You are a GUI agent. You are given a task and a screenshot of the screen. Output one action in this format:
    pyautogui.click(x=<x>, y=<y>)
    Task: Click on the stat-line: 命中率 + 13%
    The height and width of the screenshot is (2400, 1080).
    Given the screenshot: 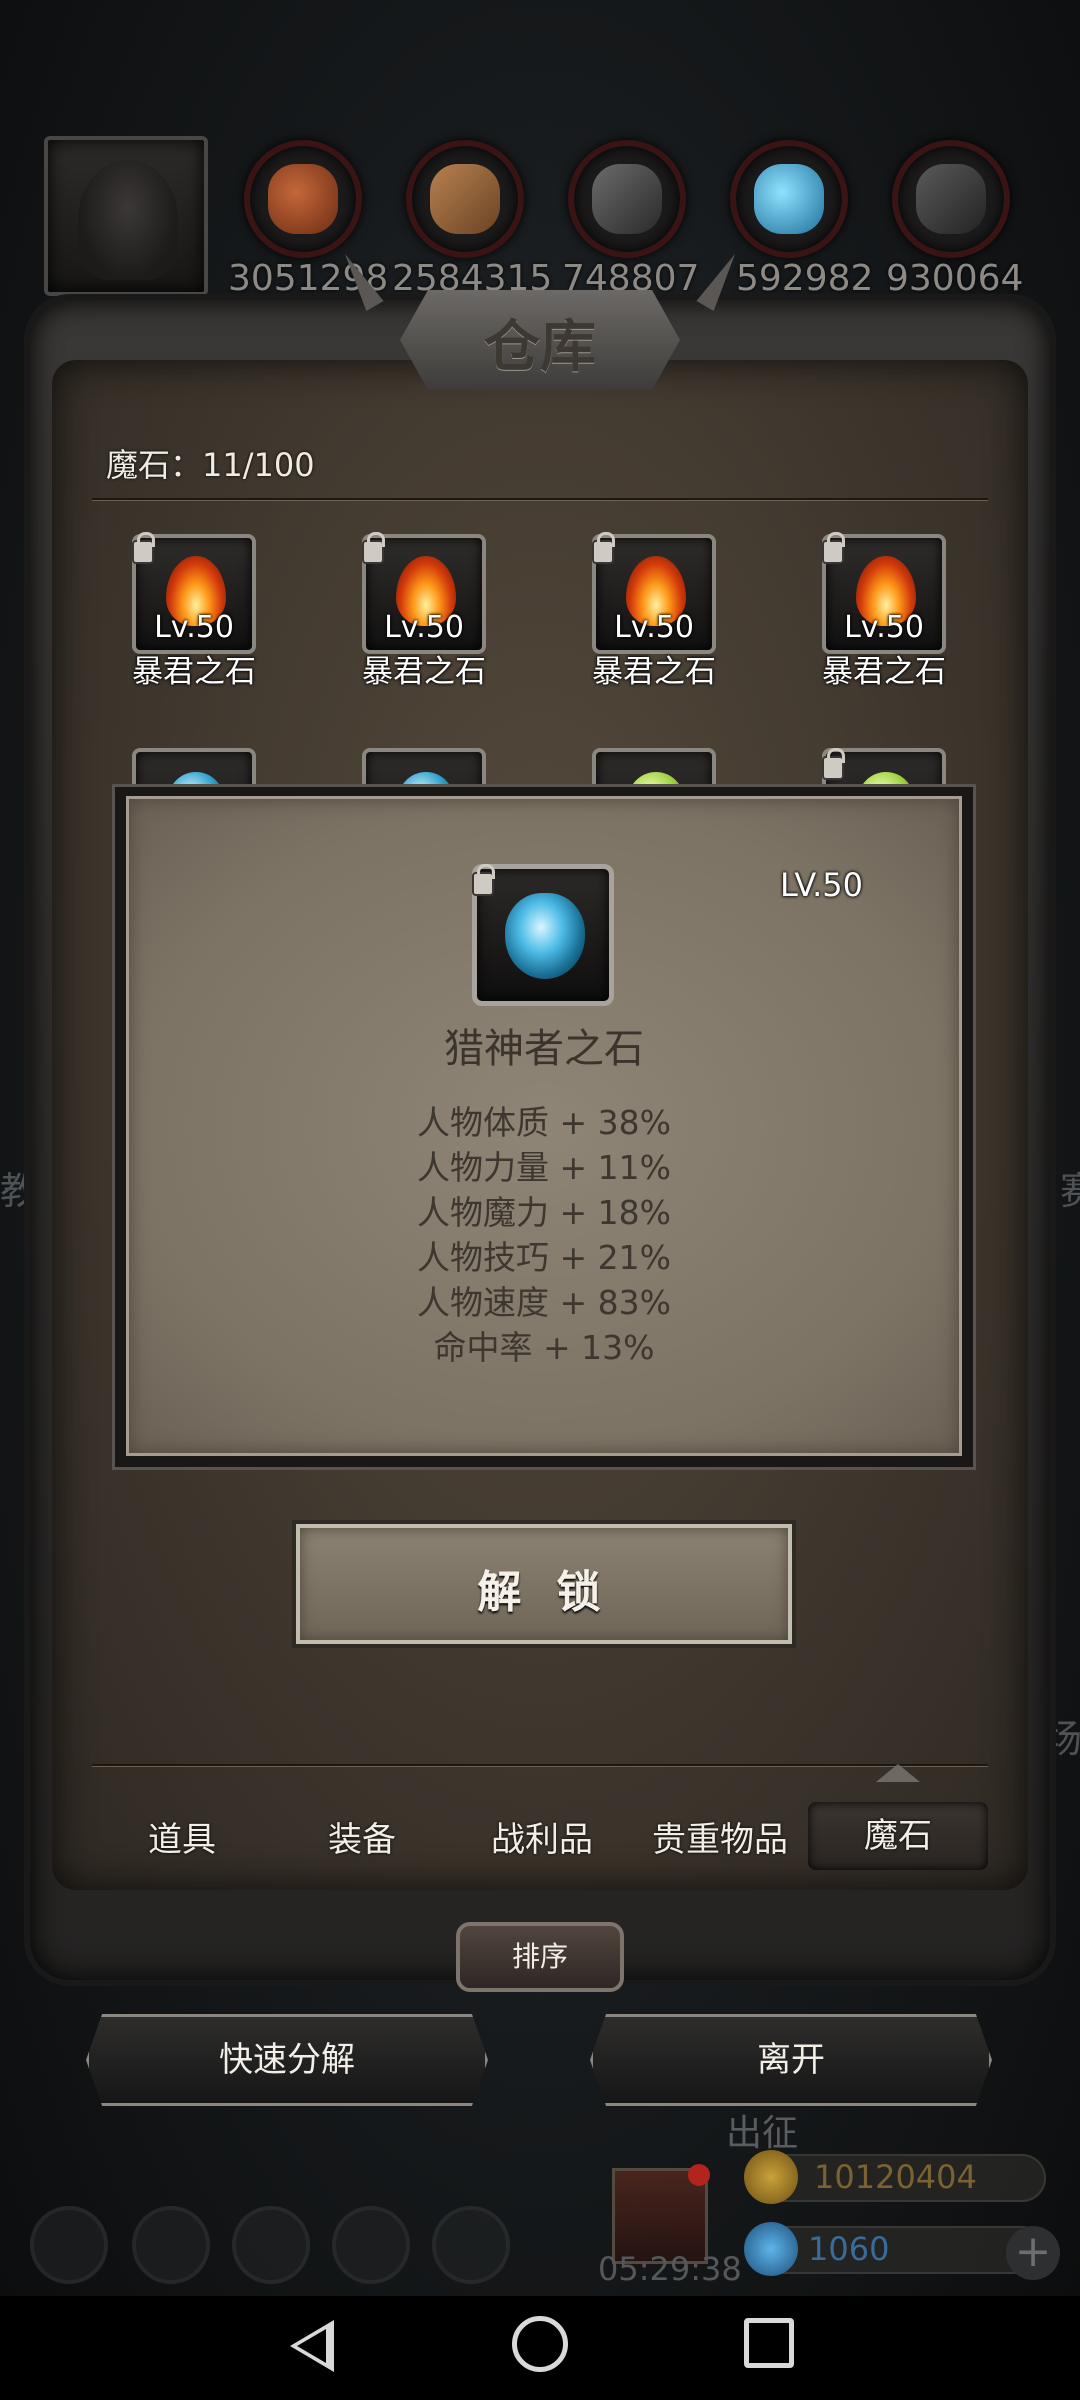 What is the action you would take?
    pyautogui.click(x=544, y=1347)
    